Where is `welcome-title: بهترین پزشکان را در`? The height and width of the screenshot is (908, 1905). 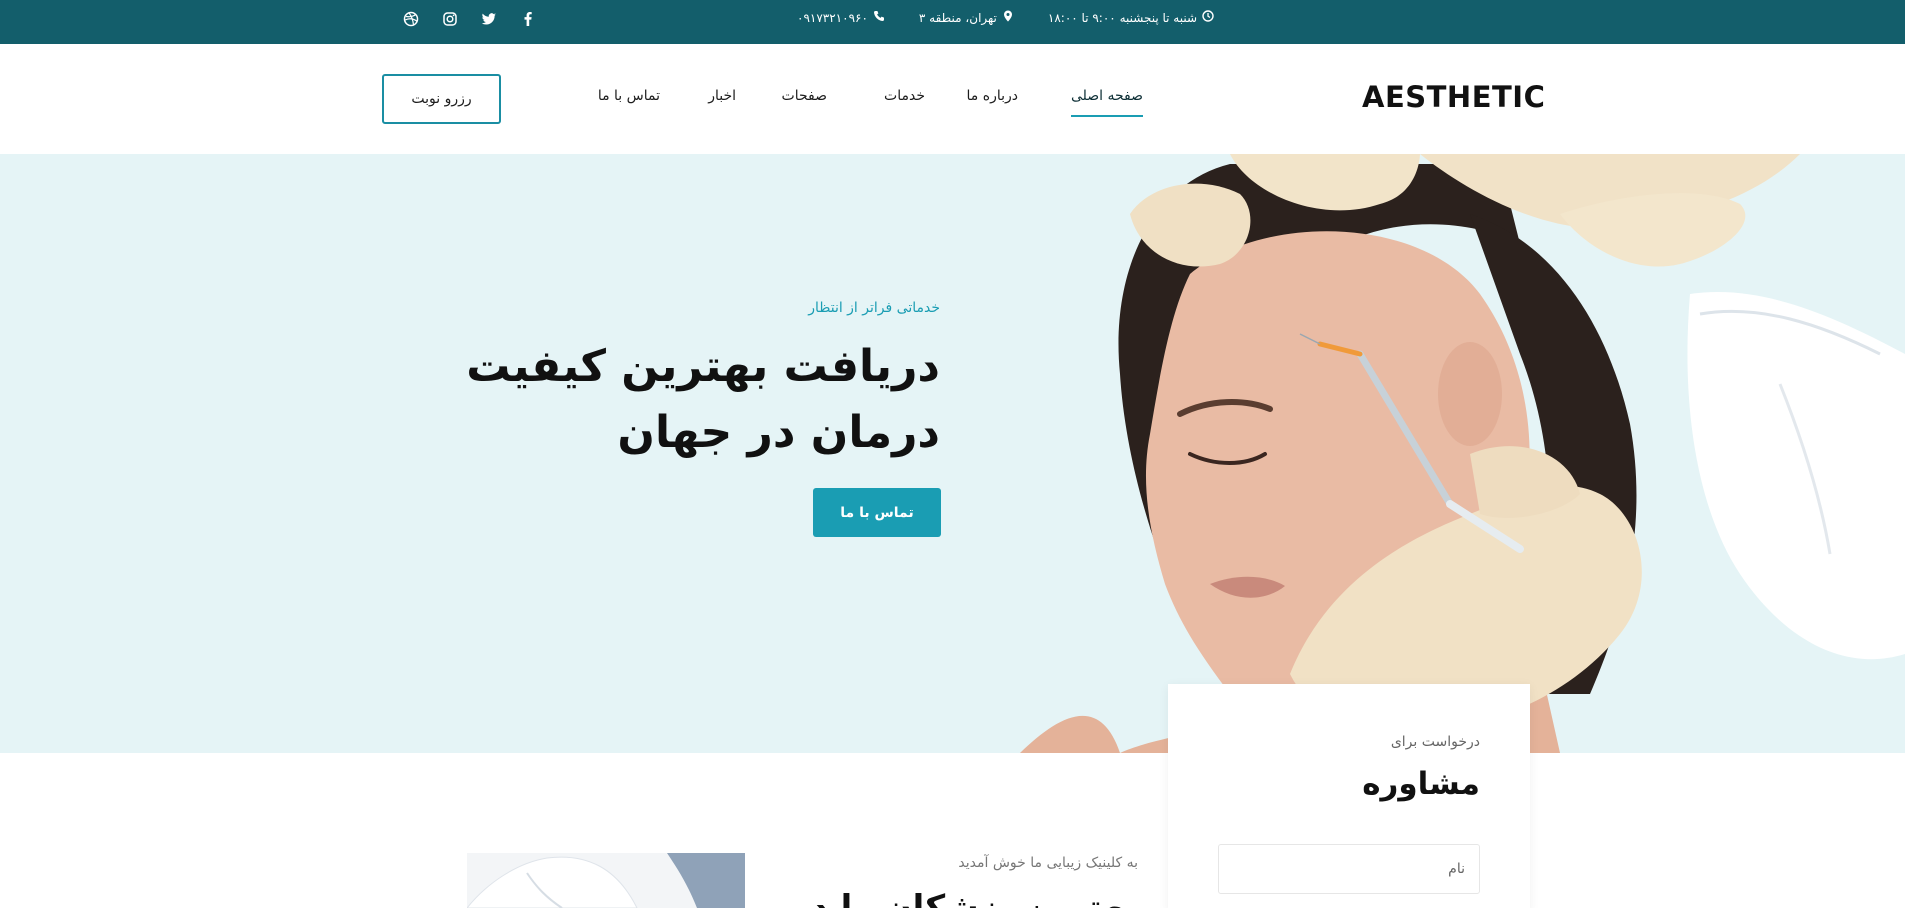 welcome-title: بهترین پزشکان را در is located at coordinates (964, 898).